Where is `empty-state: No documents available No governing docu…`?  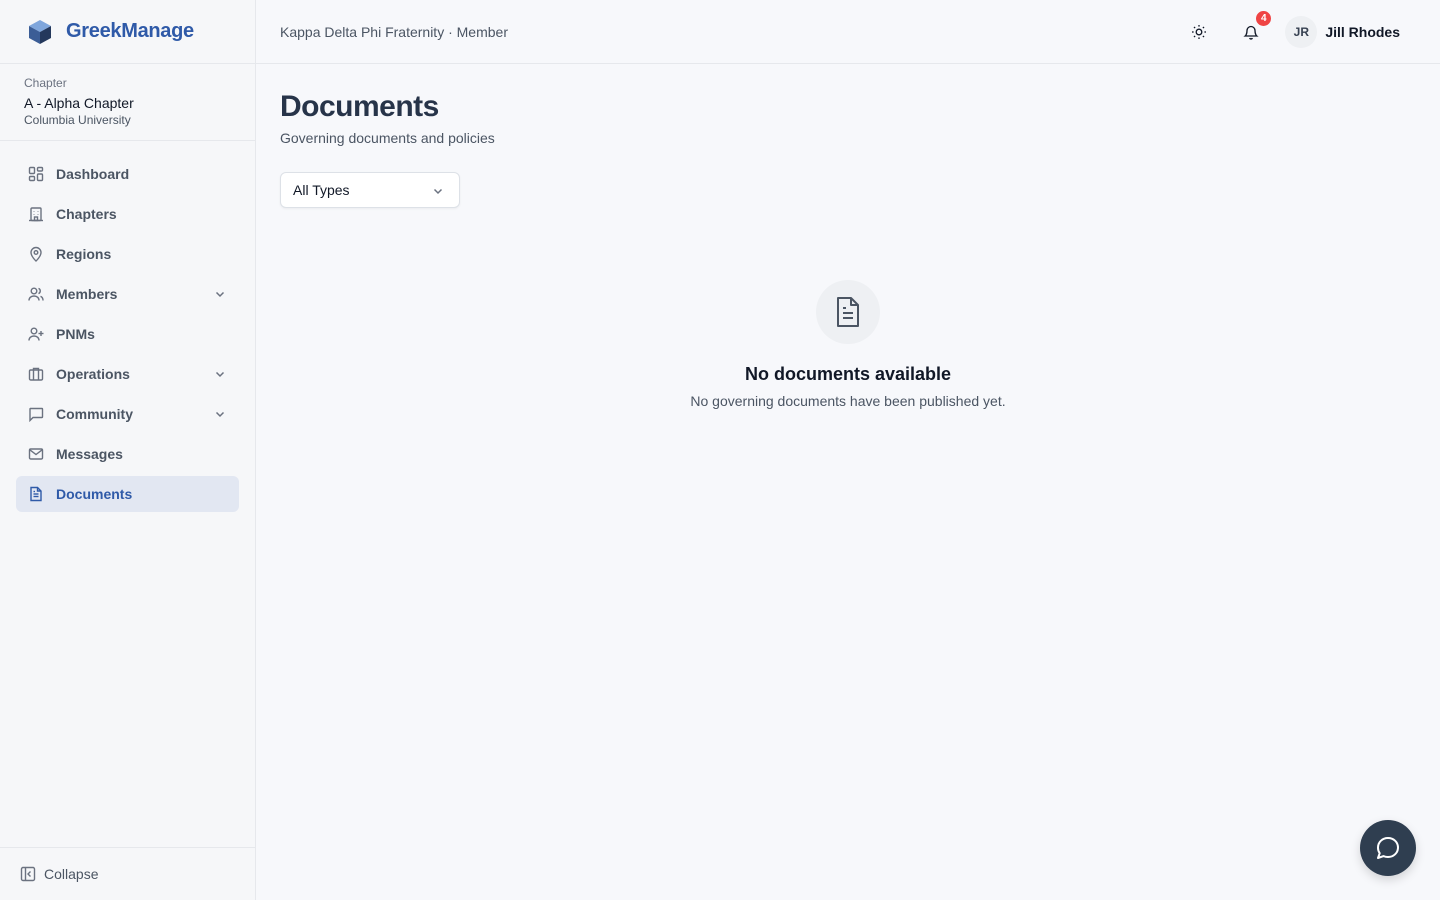
empty-state: No documents available No governing docu… is located at coordinates (848, 344).